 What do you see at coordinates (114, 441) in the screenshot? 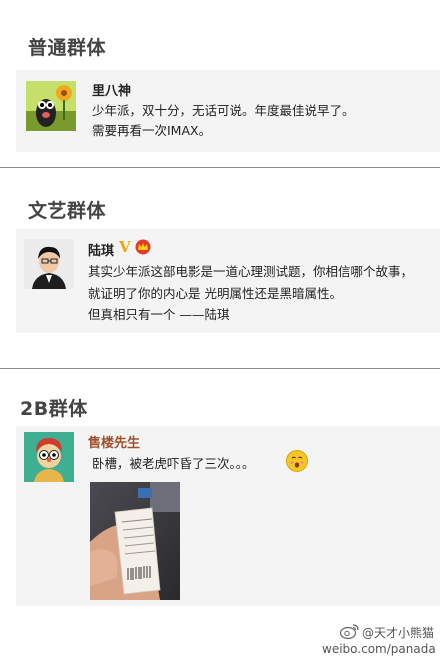
I see `user-name: 售楼先生` at bounding box center [114, 441].